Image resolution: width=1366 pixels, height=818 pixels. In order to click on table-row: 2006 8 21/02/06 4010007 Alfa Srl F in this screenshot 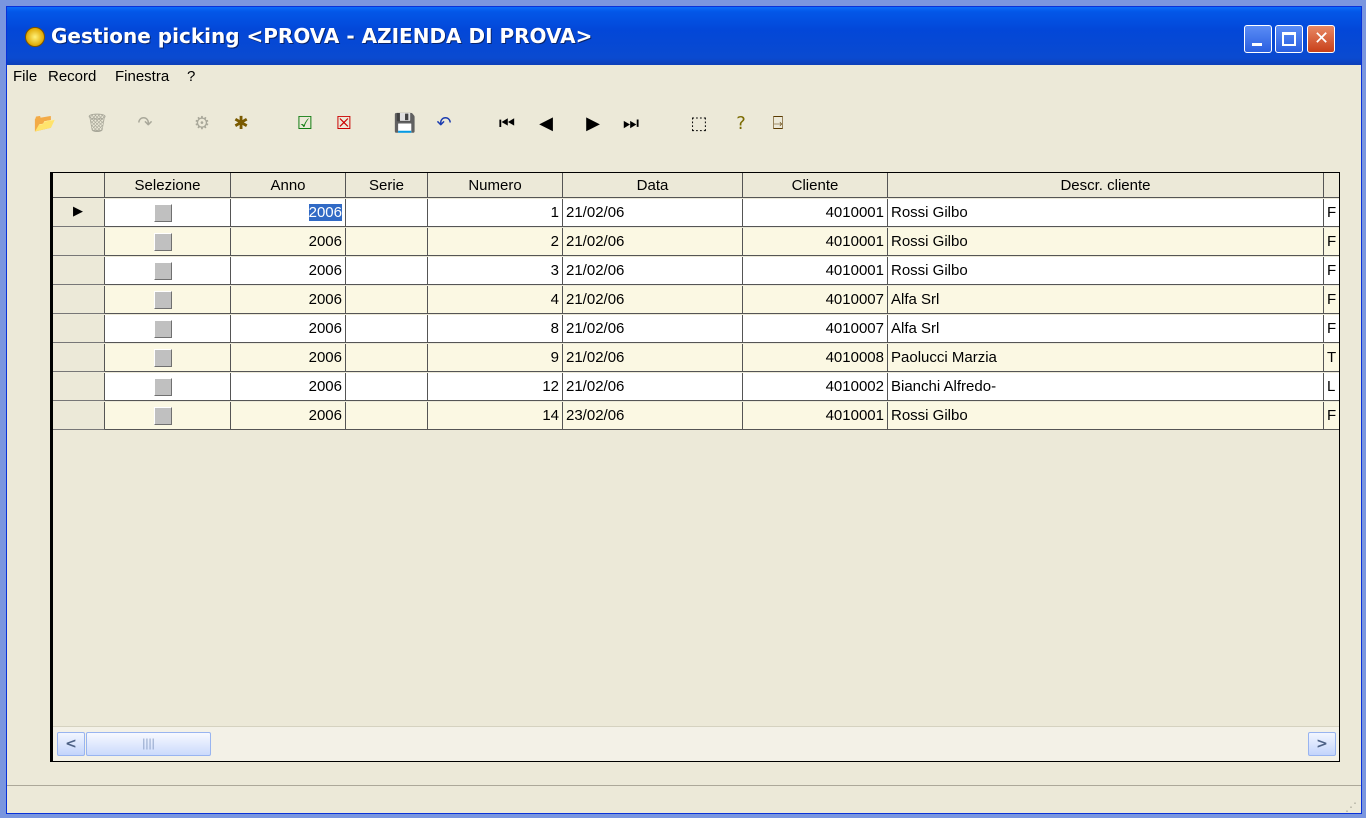, I will do `click(696, 329)`.